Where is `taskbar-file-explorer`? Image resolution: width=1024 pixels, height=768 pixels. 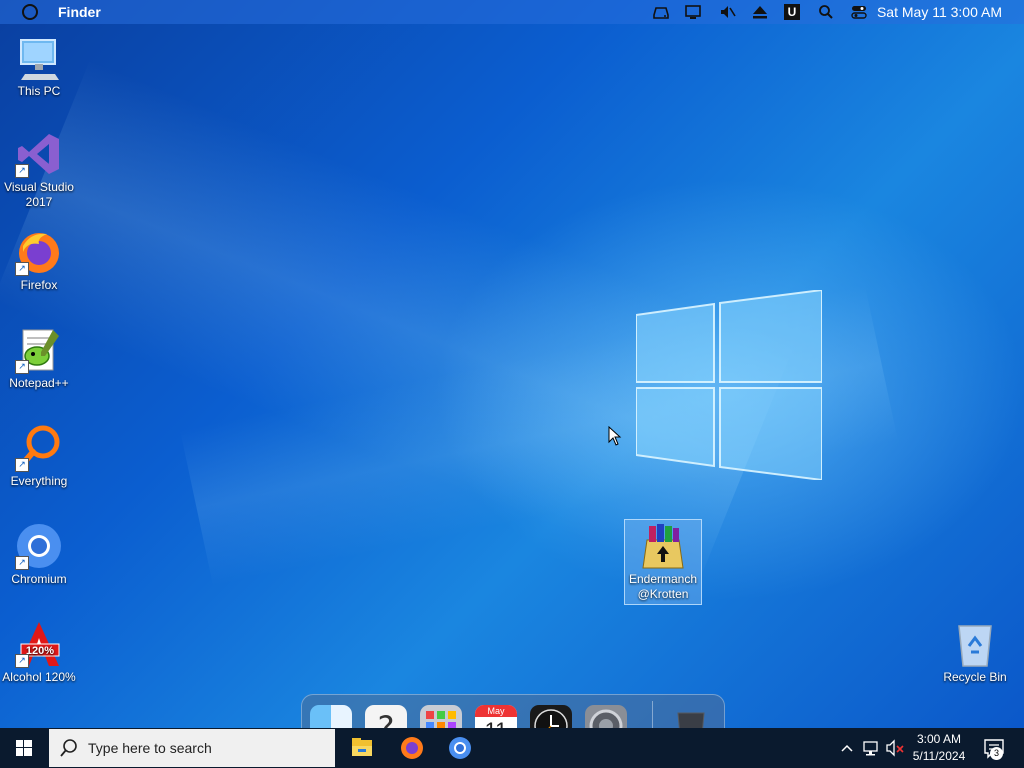 taskbar-file-explorer is located at coordinates (362, 748).